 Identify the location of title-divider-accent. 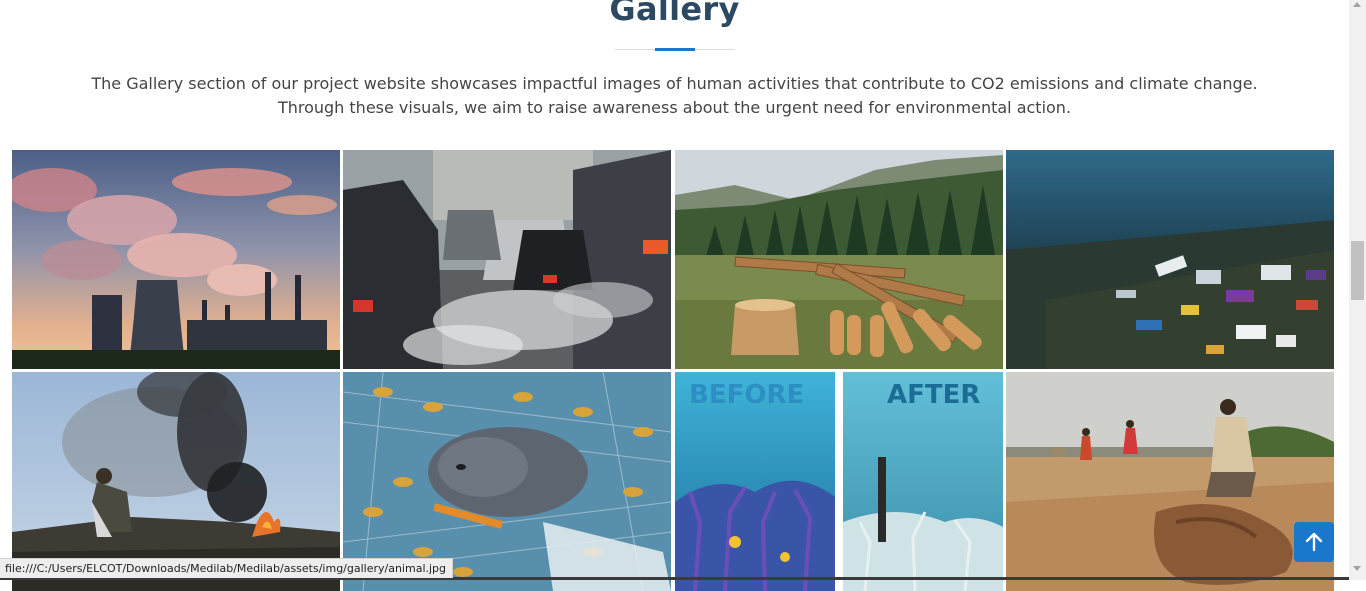
(675, 49).